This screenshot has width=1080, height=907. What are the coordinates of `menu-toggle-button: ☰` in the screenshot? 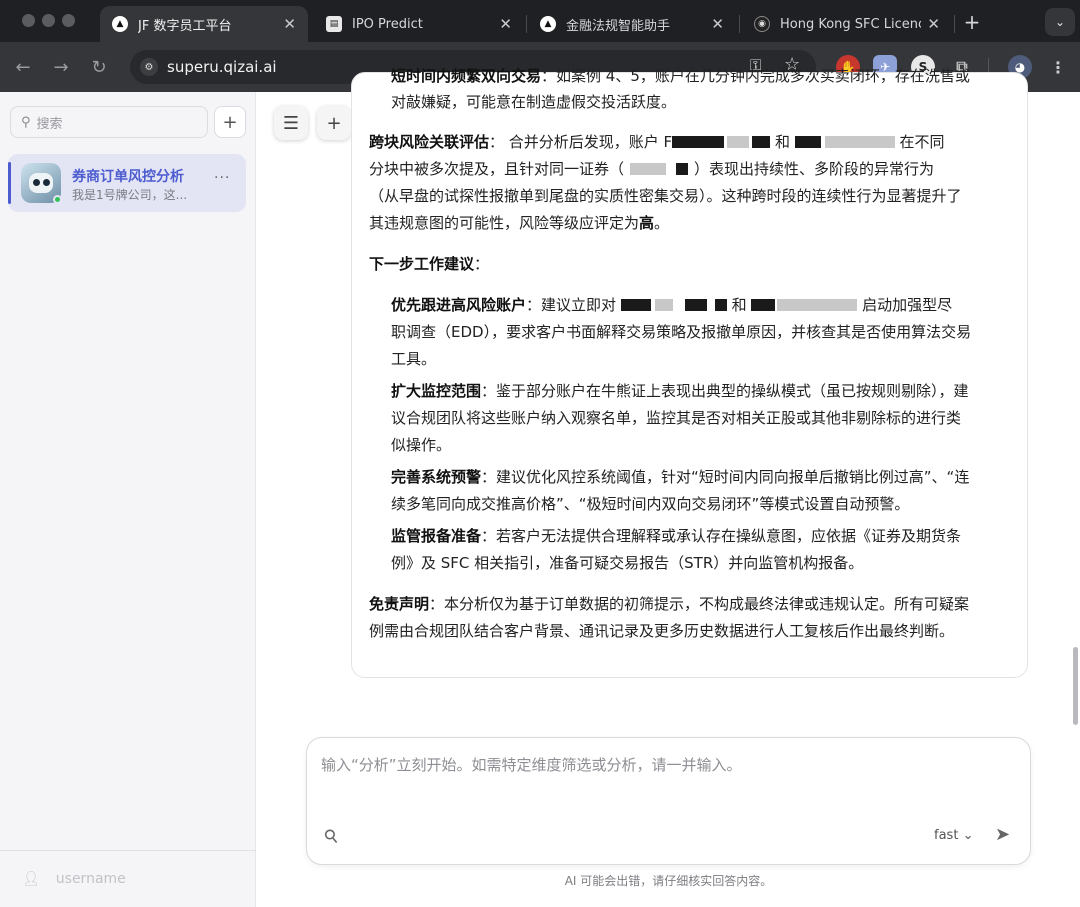 It's located at (291, 123).